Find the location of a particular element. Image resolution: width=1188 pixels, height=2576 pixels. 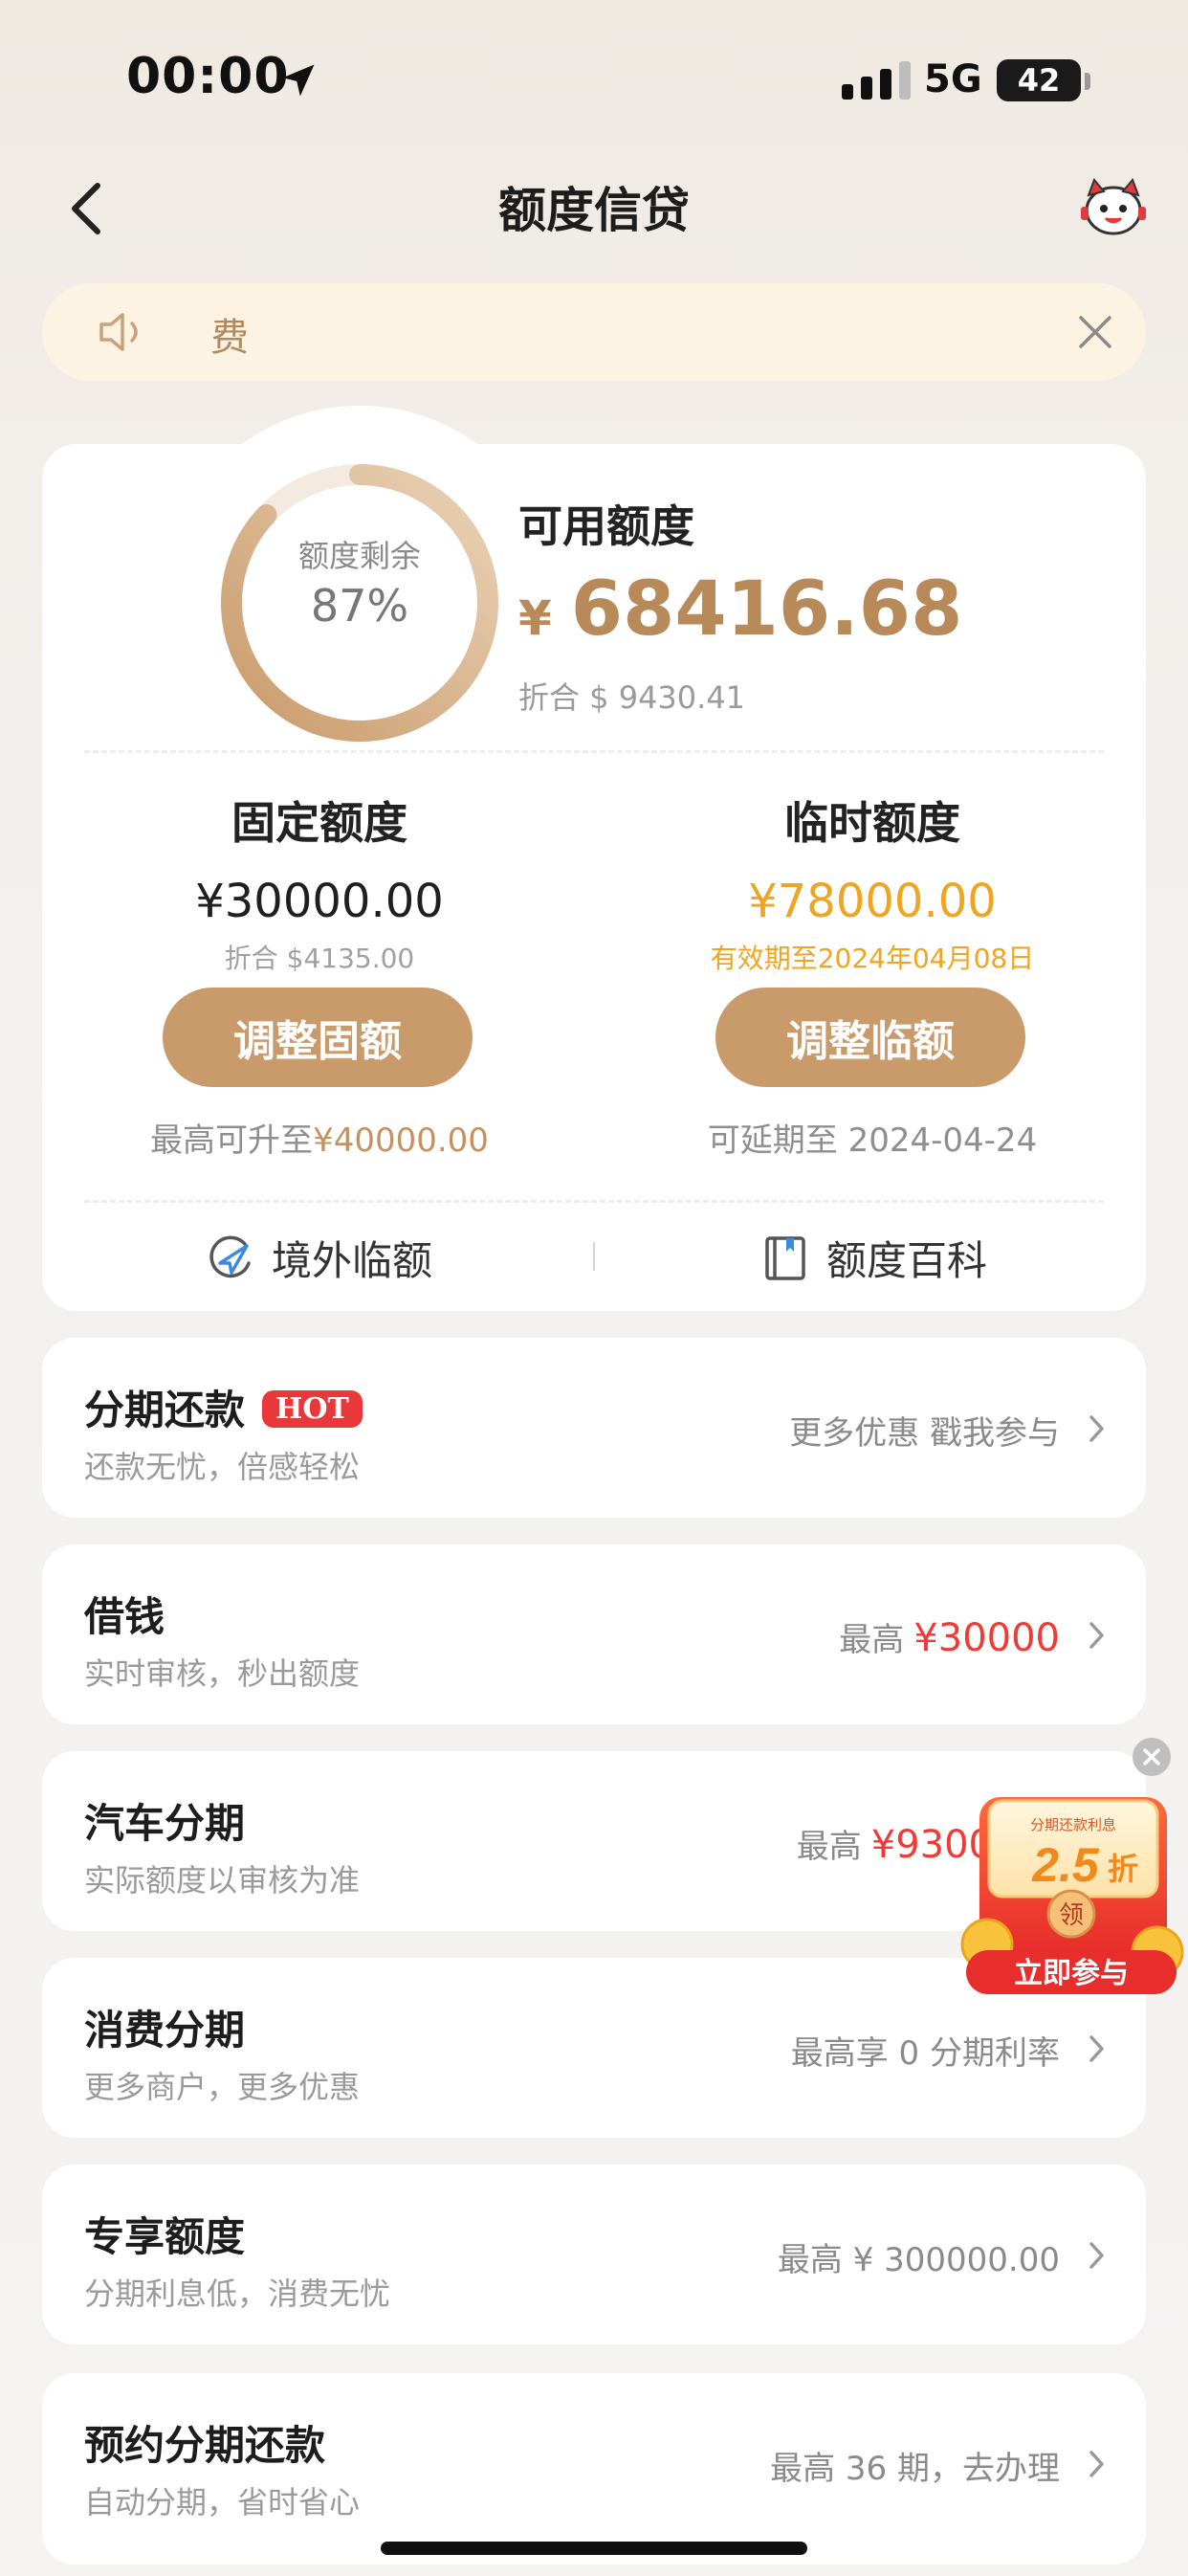

item-right-text: 更多优惠 戳我参与 is located at coordinates (924, 1433).